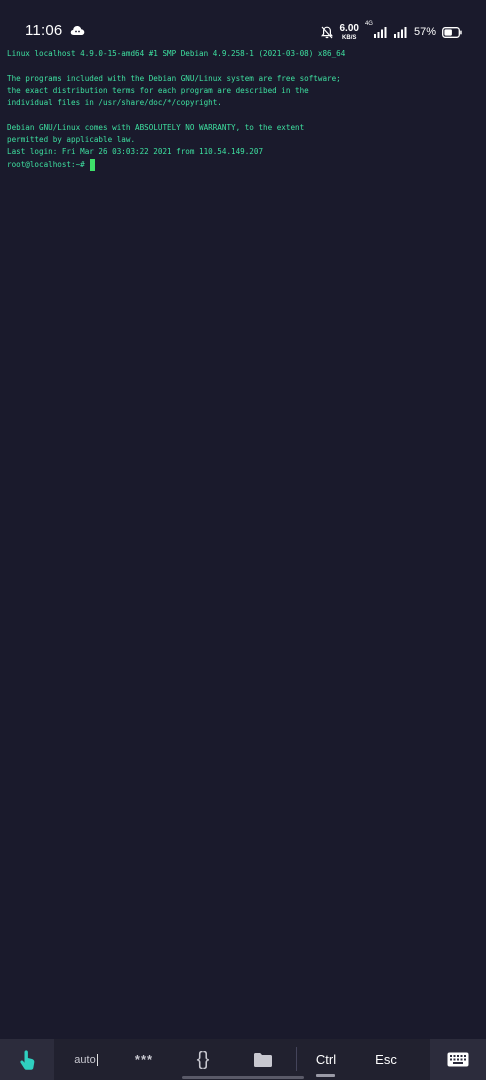 Image resolution: width=486 pixels, height=1080 pixels. I want to click on keyboard-toggle-button, so click(458, 1059).